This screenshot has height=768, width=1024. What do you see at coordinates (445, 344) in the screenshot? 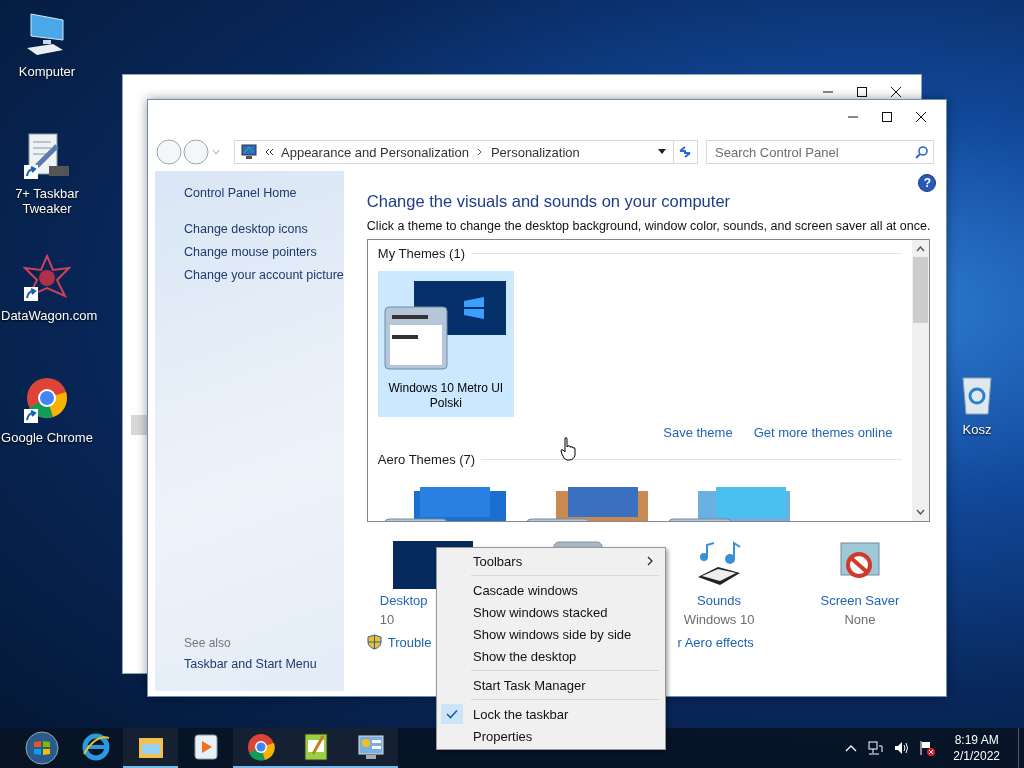
I see `theme-tile: Windows 10 Metro UI Polski` at bounding box center [445, 344].